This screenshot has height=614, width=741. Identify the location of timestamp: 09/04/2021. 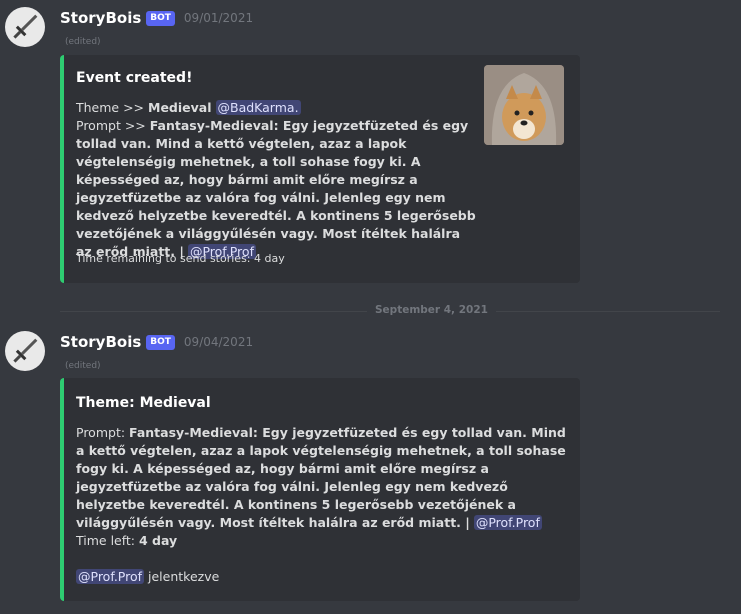
(218, 342).